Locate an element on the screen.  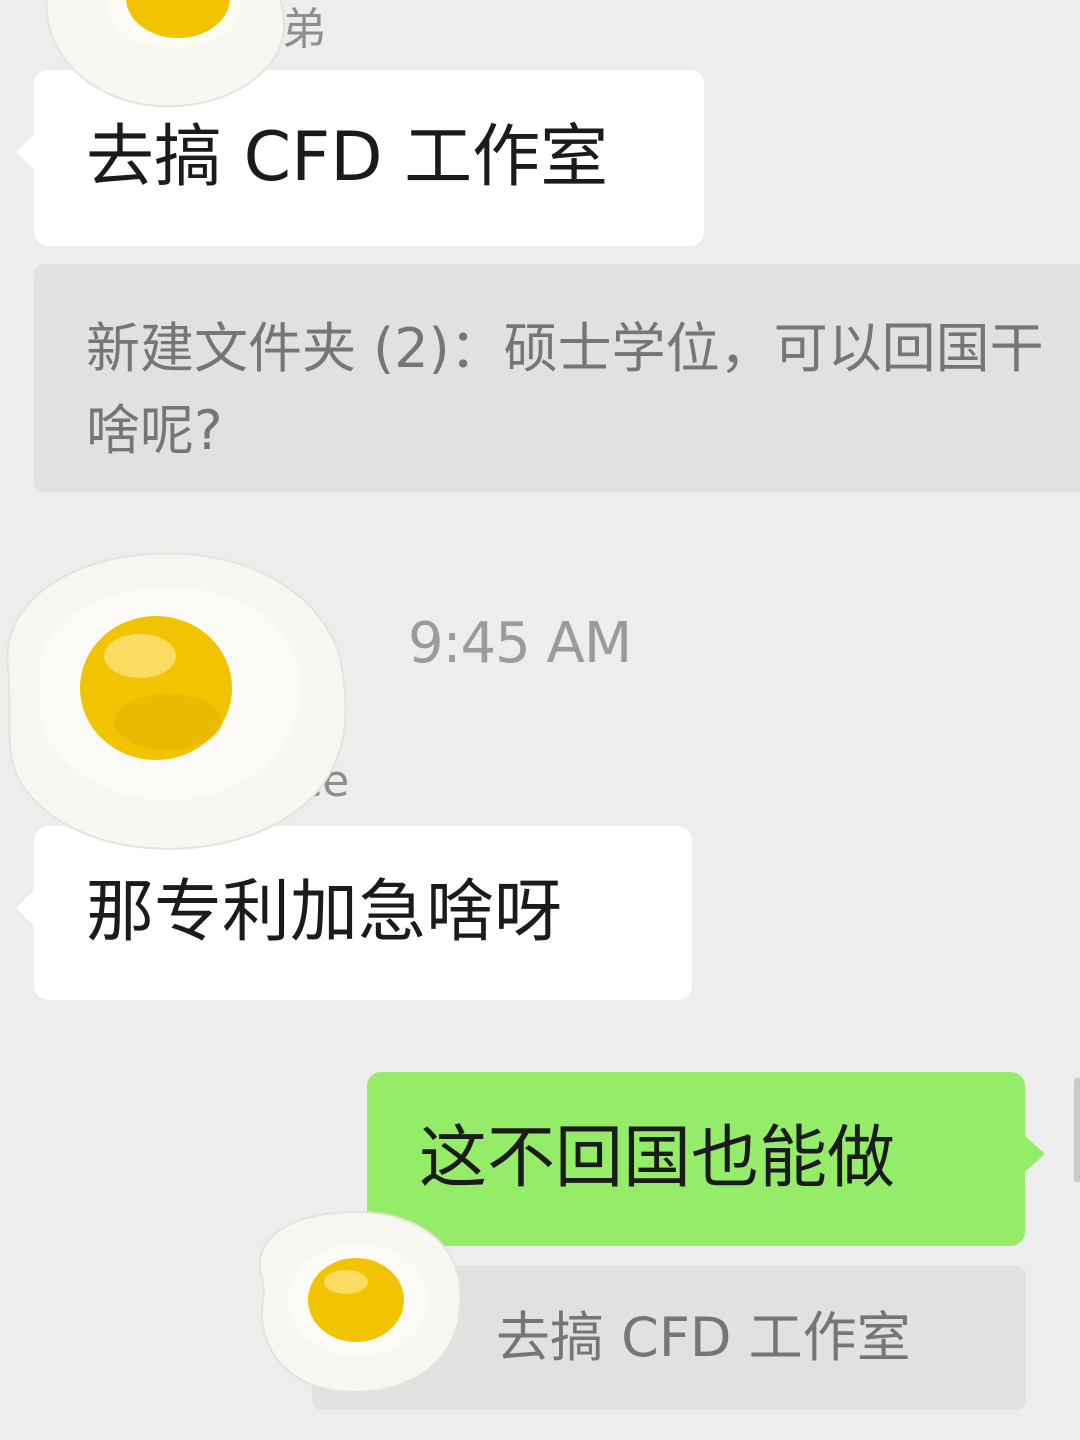
quoted-message-text: 新建文件夹 (2)：硕士学位，可以回国干啥呢? is located at coordinates (565, 389).